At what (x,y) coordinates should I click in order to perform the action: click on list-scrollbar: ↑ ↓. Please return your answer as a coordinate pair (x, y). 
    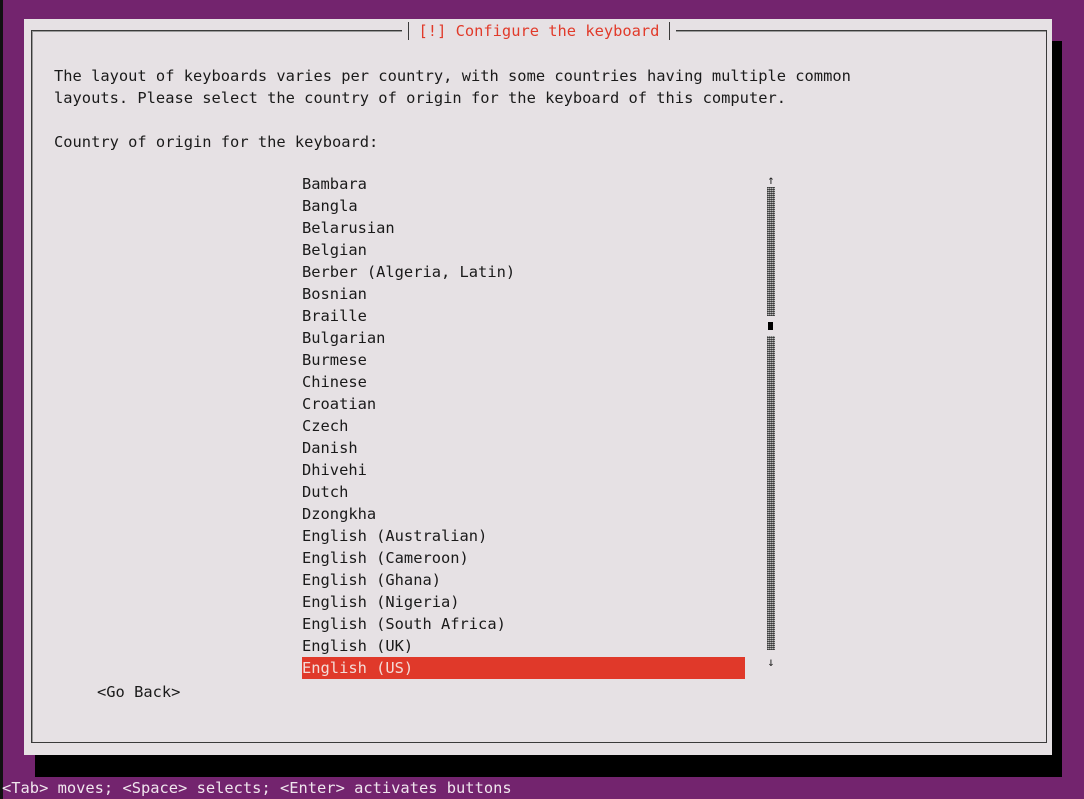
    Looking at the image, I should click on (771, 426).